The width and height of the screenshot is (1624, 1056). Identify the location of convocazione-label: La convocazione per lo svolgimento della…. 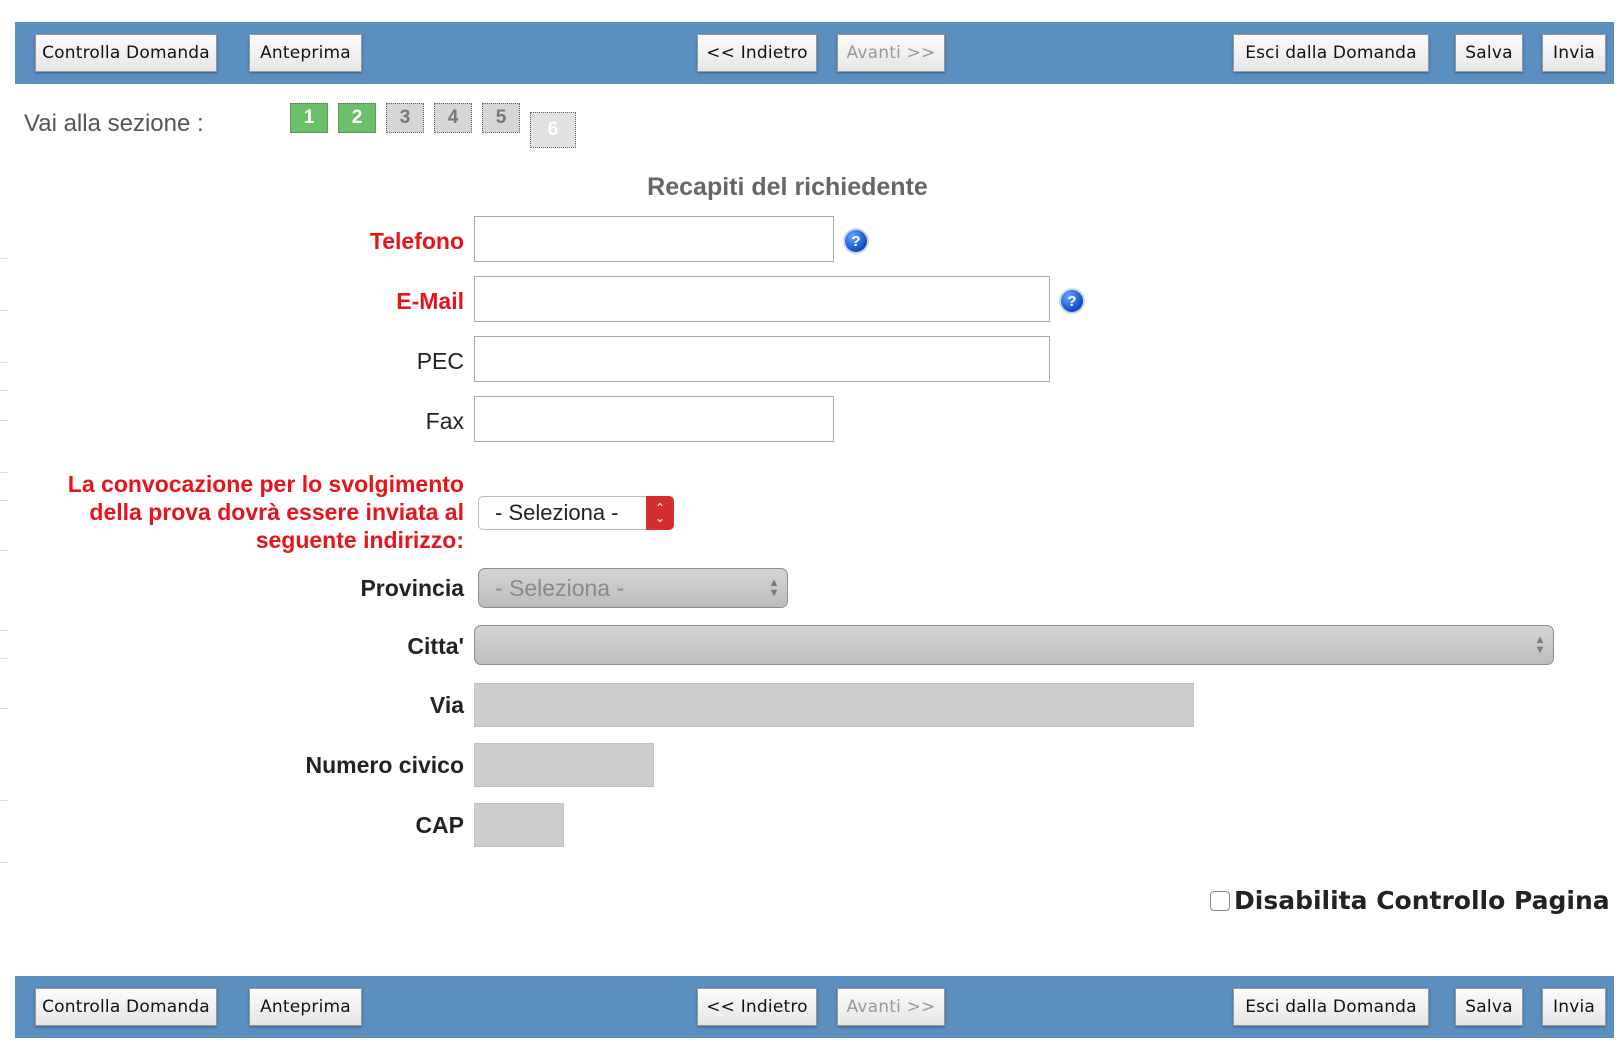
(265, 512).